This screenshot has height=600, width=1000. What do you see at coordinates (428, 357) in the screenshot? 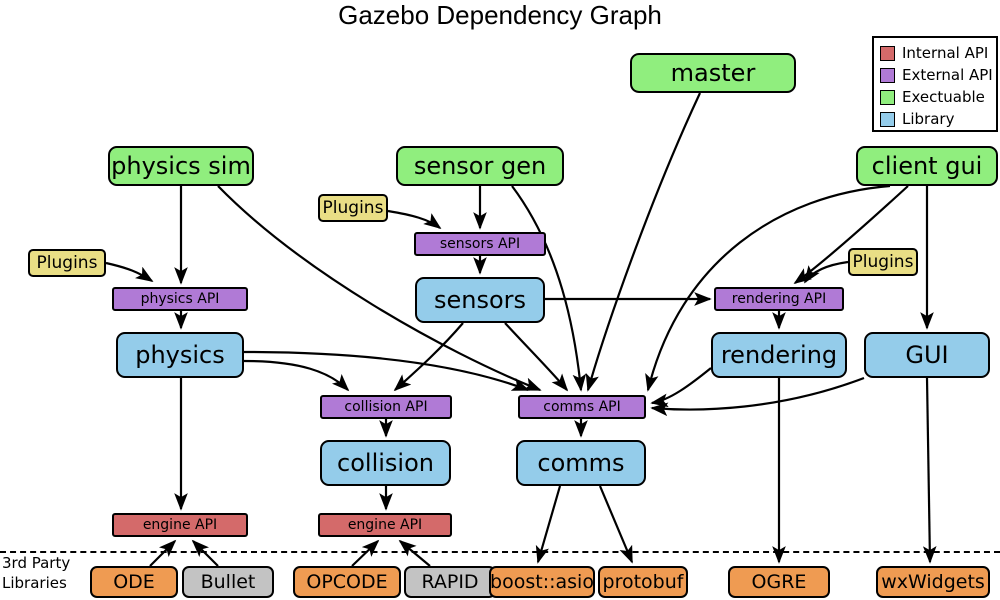
I see `edge-sensors-to-collision-api` at bounding box center [428, 357].